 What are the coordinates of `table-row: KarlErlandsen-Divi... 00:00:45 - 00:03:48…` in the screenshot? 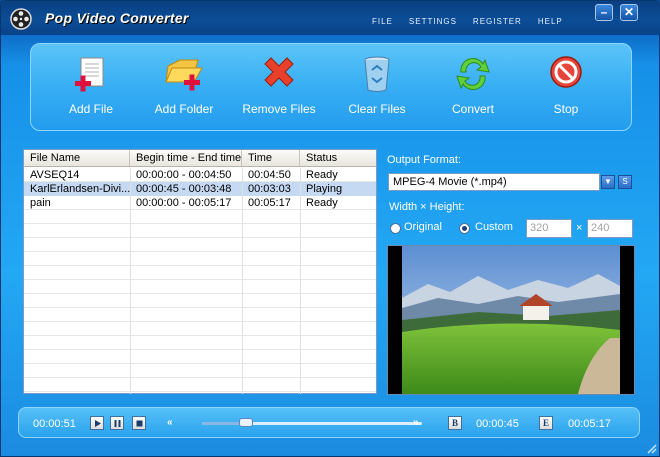 It's located at (200, 189).